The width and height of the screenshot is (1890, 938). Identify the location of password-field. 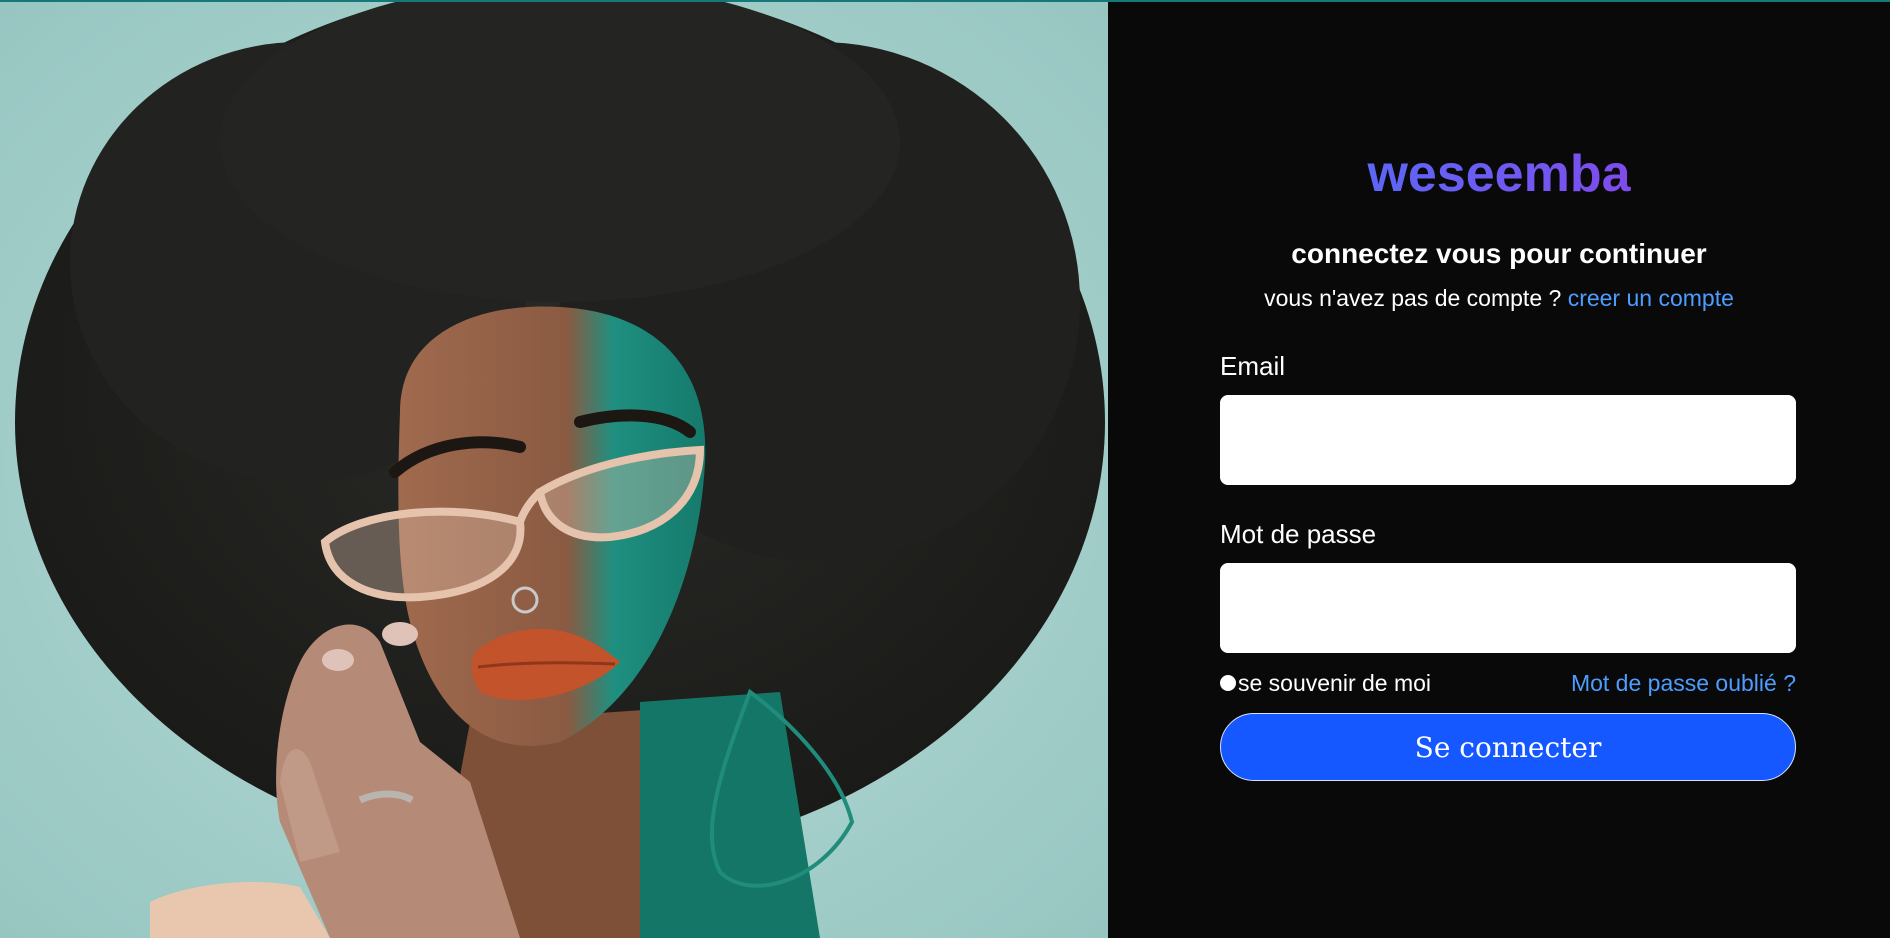
(1508, 608).